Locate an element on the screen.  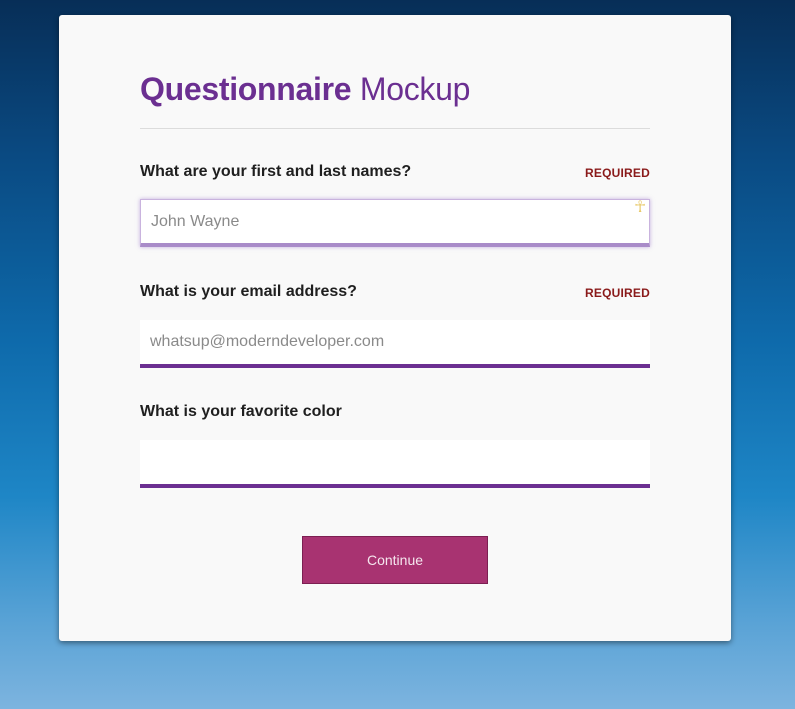
question-color-label: What is your favorite color is located at coordinates (241, 411).